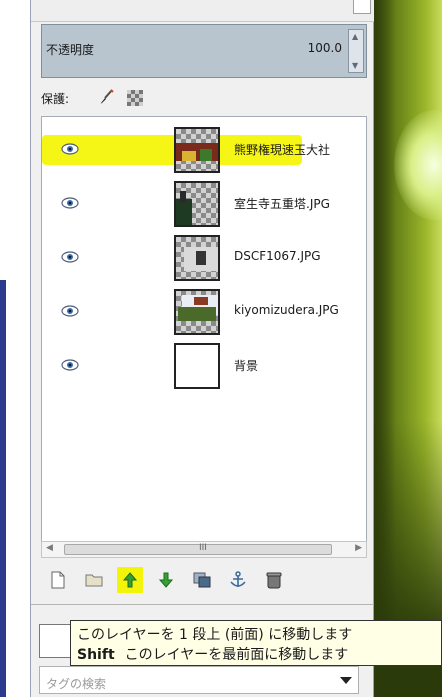 The image size is (442, 697). What do you see at coordinates (355, 36) in the screenshot?
I see `spin-up-icon: ▲` at bounding box center [355, 36].